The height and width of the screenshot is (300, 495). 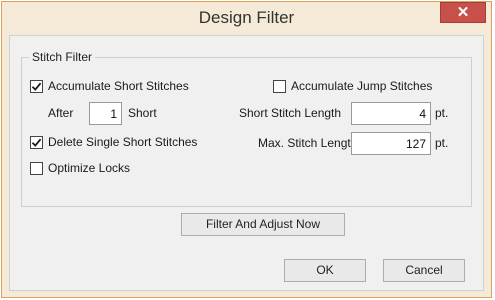 What do you see at coordinates (123, 142) in the screenshot?
I see `delete-single-short-stitches-label: Delete Single Short Stitches` at bounding box center [123, 142].